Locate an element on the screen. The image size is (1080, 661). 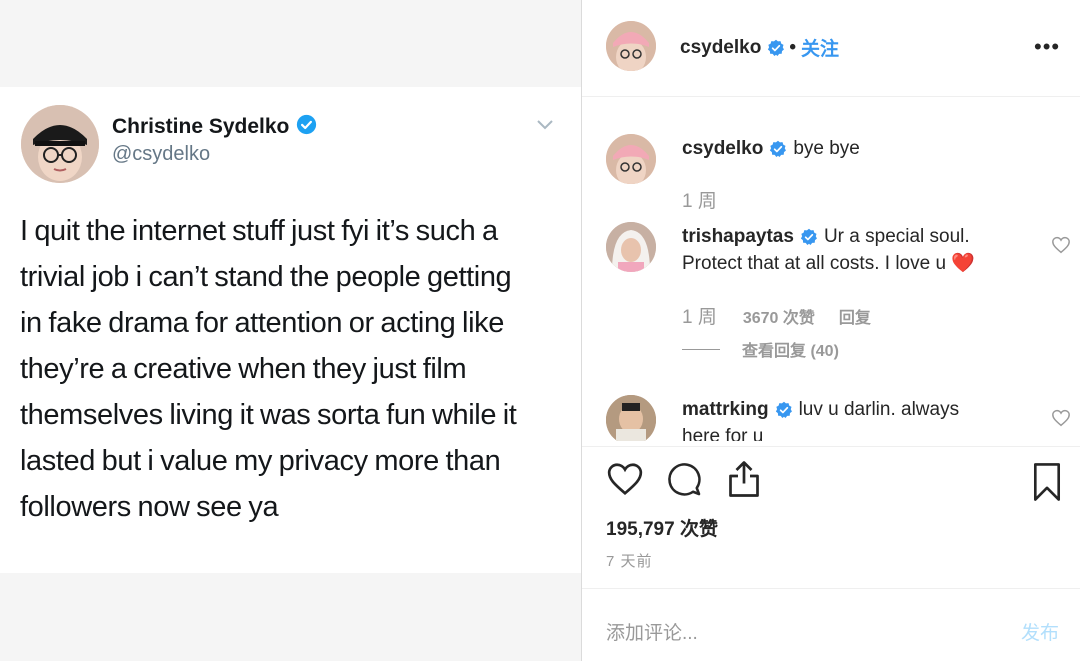
caption: csydelko bye bye is located at coordinates (771, 148).